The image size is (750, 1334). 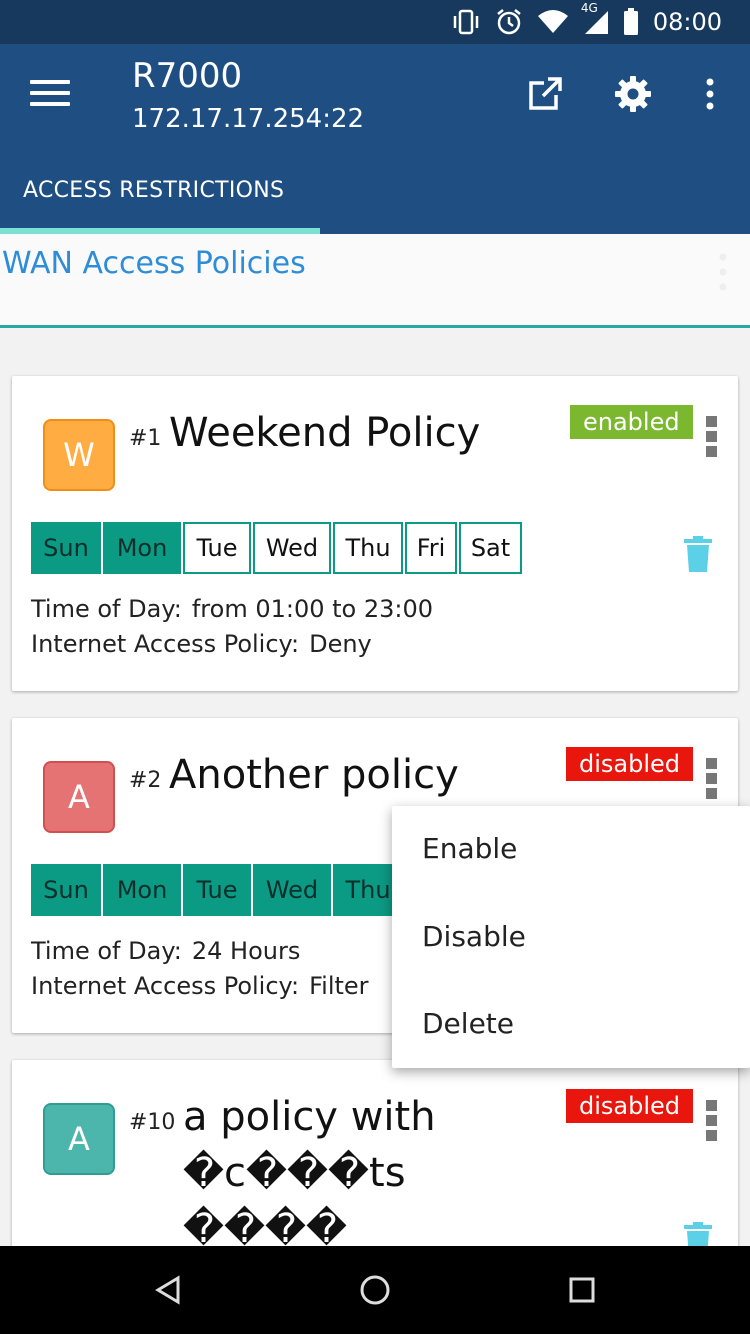 I want to click on wifi-icon, so click(x=553, y=22).